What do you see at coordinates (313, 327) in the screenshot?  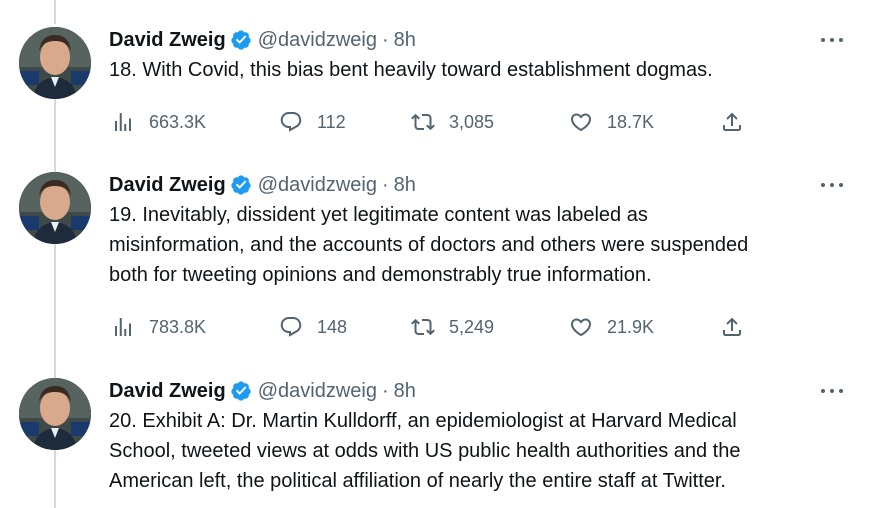 I see `reply-button: 148` at bounding box center [313, 327].